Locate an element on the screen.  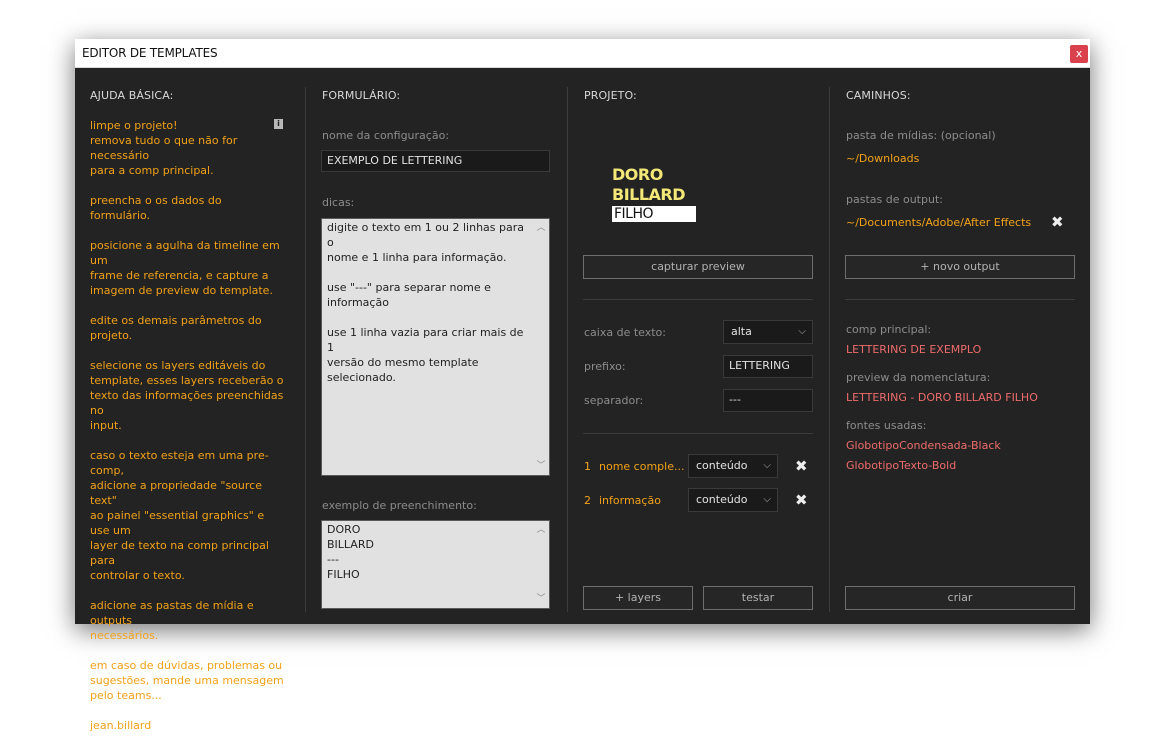
prefix-label: prefixo: is located at coordinates (605, 366).